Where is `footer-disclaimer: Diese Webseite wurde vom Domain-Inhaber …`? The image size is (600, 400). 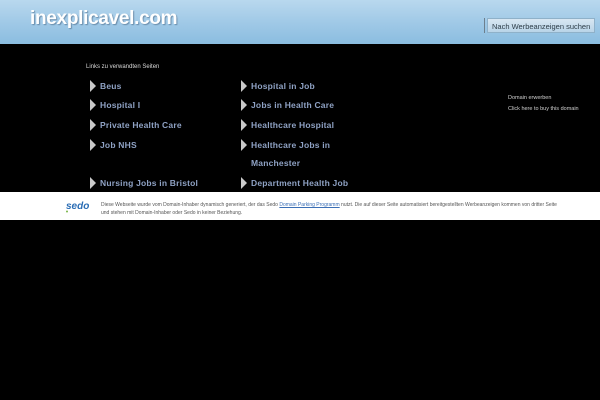
footer-disclaimer: Diese Webseite wurde vom Domain-Inhaber … is located at coordinates (331, 209).